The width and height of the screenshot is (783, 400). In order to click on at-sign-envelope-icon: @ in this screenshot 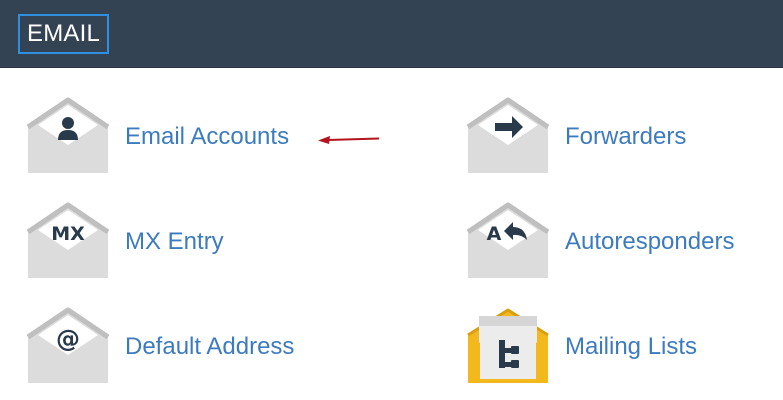, I will do `click(68, 347)`.